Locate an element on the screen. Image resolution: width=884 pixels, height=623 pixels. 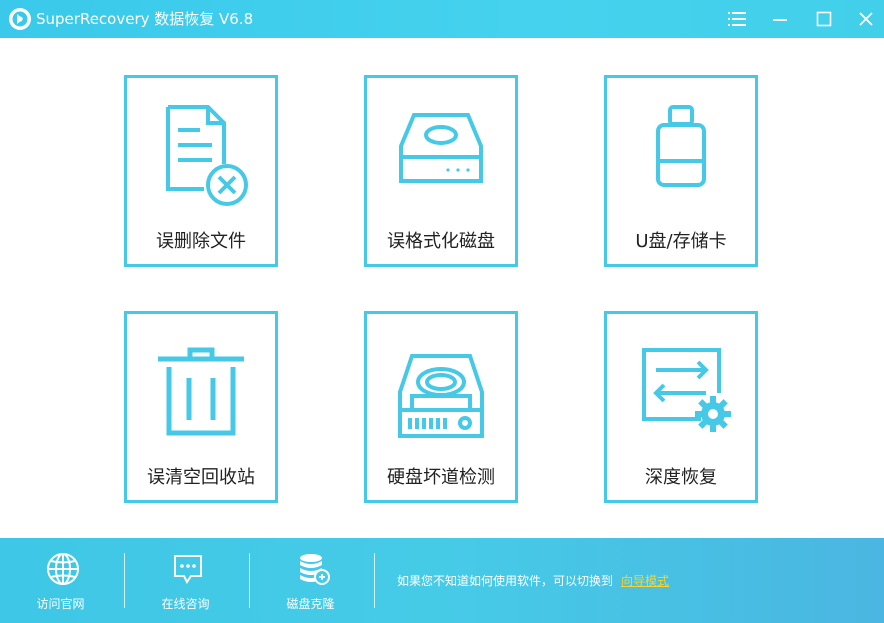
hamburger-menu-icon is located at coordinates (737, 19).